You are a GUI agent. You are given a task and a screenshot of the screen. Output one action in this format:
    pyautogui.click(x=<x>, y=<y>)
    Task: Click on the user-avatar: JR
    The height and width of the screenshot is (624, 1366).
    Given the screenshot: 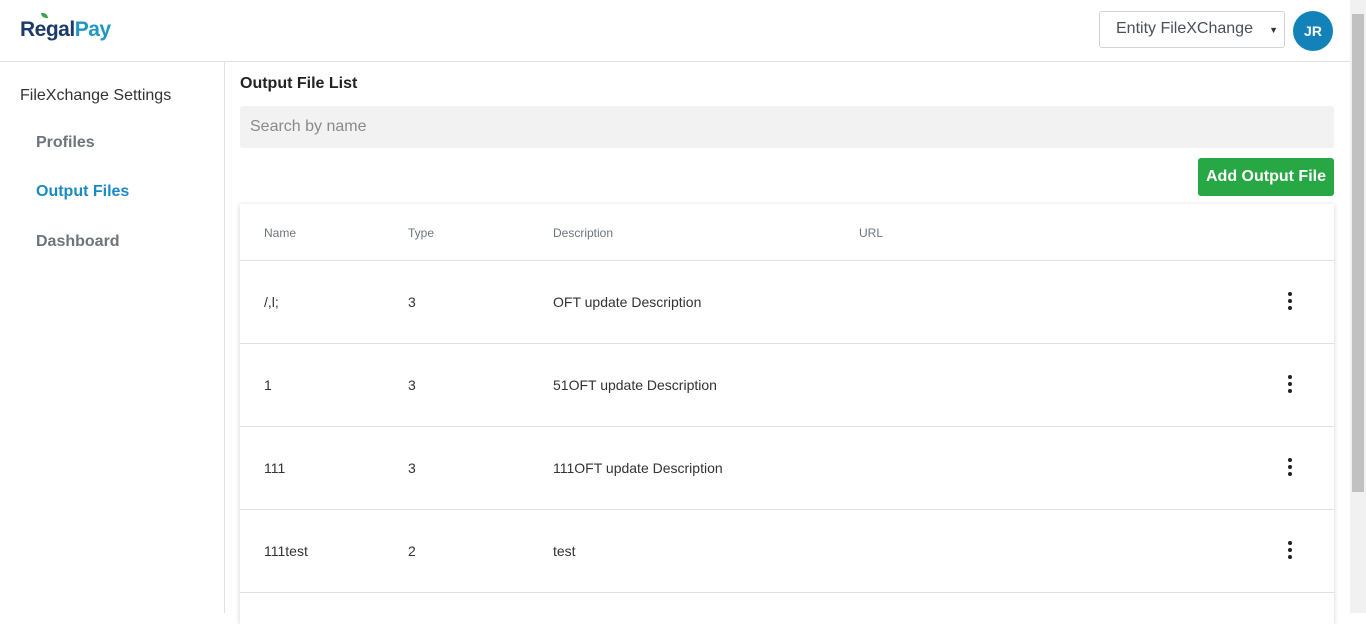 What is the action you would take?
    pyautogui.click(x=1313, y=31)
    